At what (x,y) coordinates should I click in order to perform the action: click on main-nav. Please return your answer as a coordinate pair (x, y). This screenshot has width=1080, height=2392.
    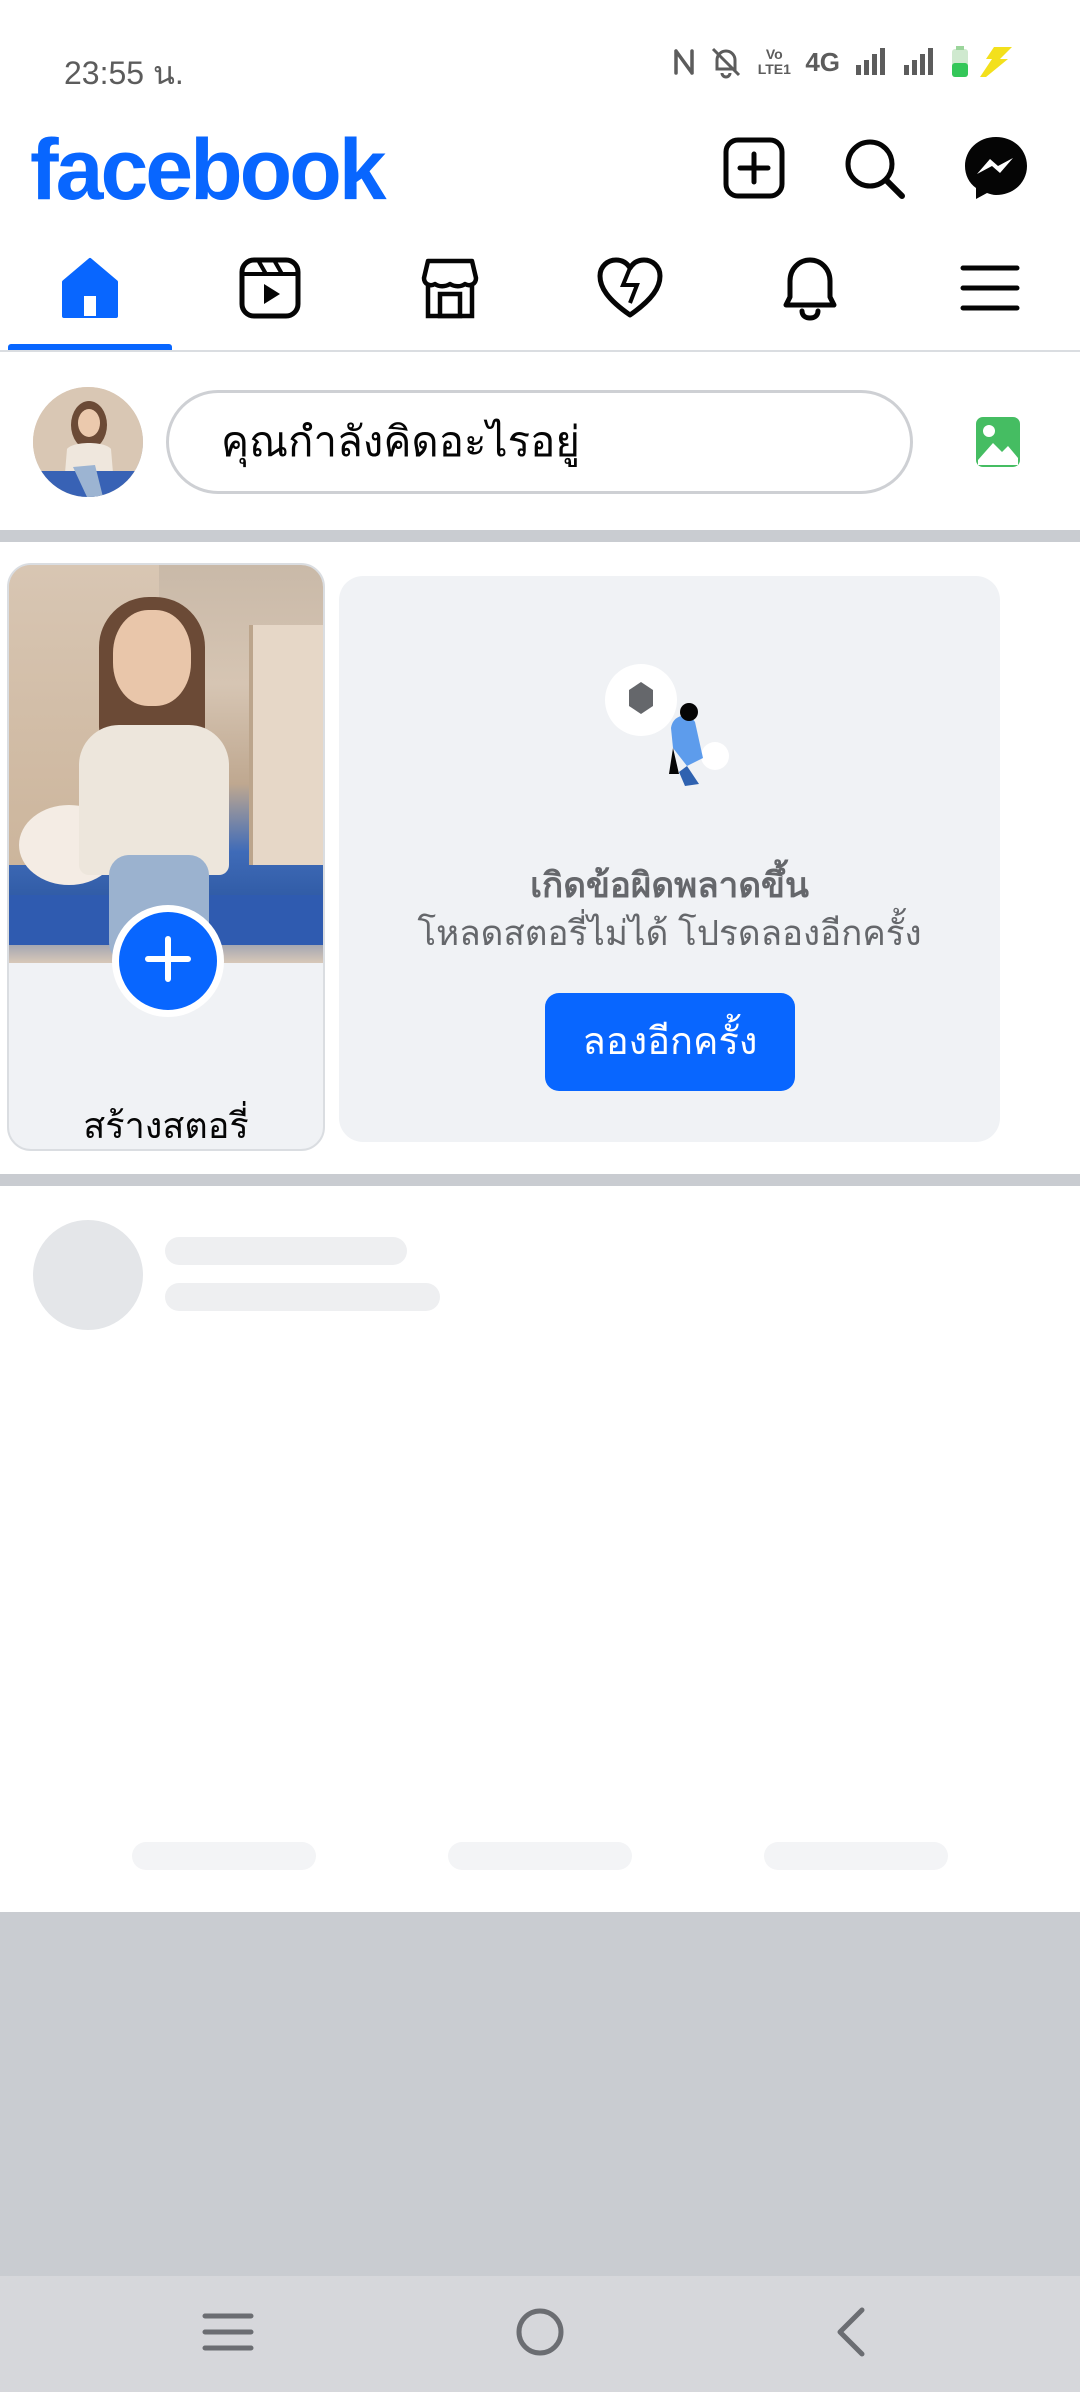
    Looking at the image, I should click on (540, 291).